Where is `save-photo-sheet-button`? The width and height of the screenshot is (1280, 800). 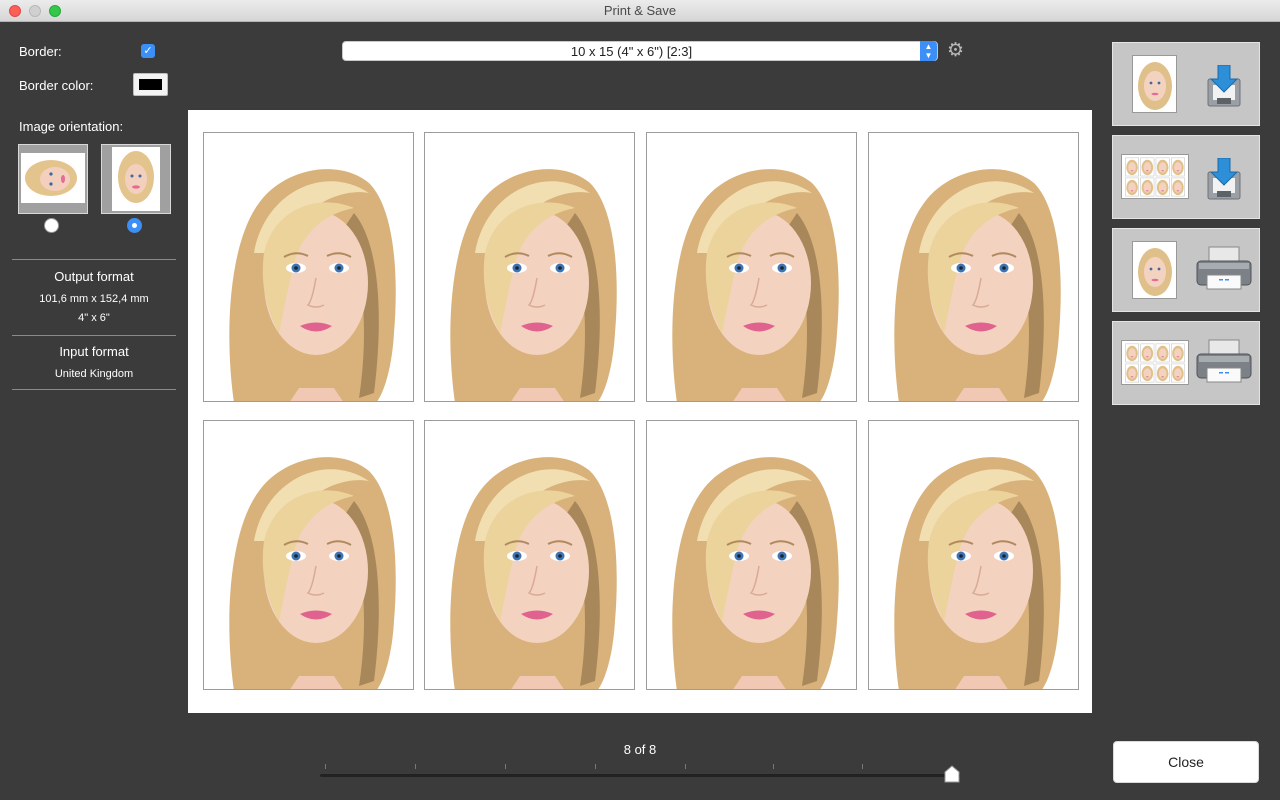 save-photo-sheet-button is located at coordinates (1186, 177).